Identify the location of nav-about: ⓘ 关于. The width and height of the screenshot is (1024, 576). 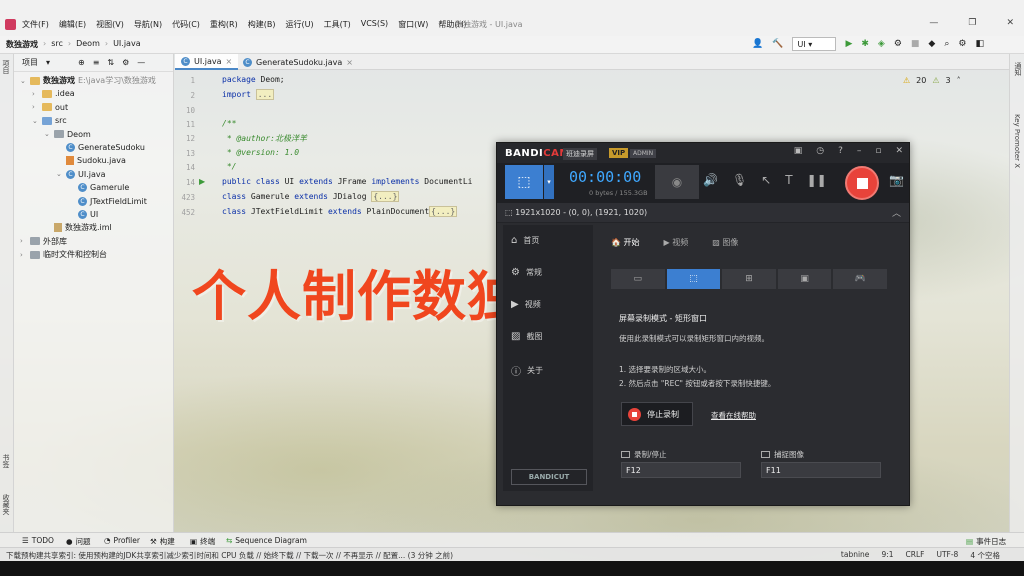
(527, 370).